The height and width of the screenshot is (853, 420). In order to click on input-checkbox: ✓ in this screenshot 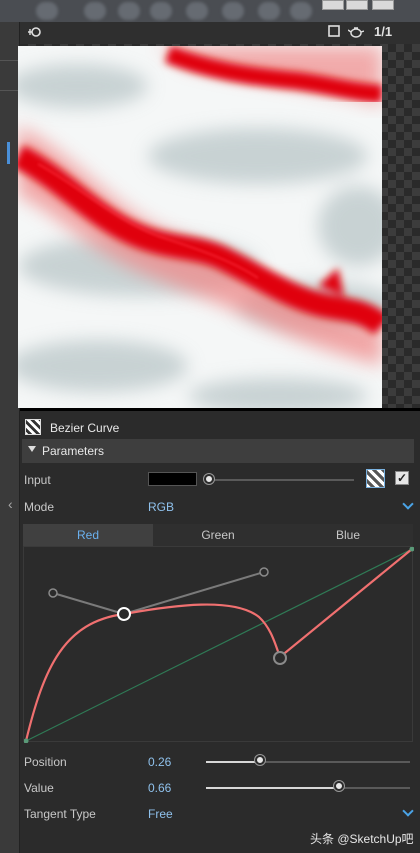, I will do `click(402, 478)`.